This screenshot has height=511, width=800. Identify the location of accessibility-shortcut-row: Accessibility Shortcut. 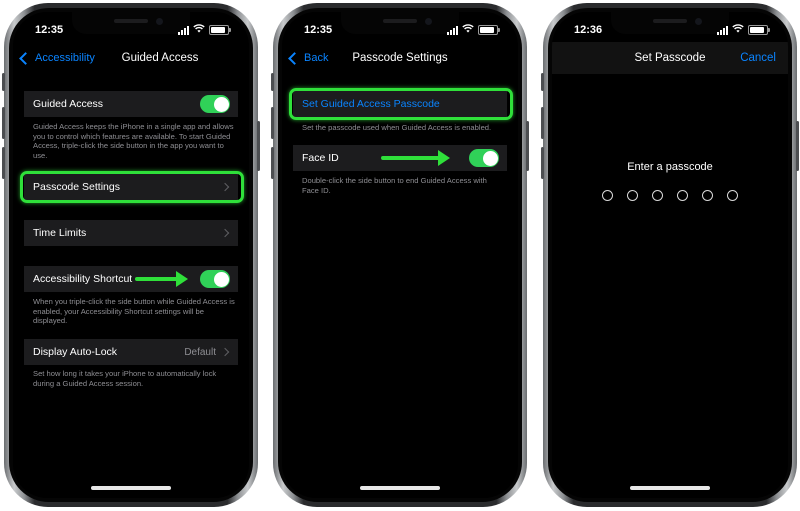
(131, 279).